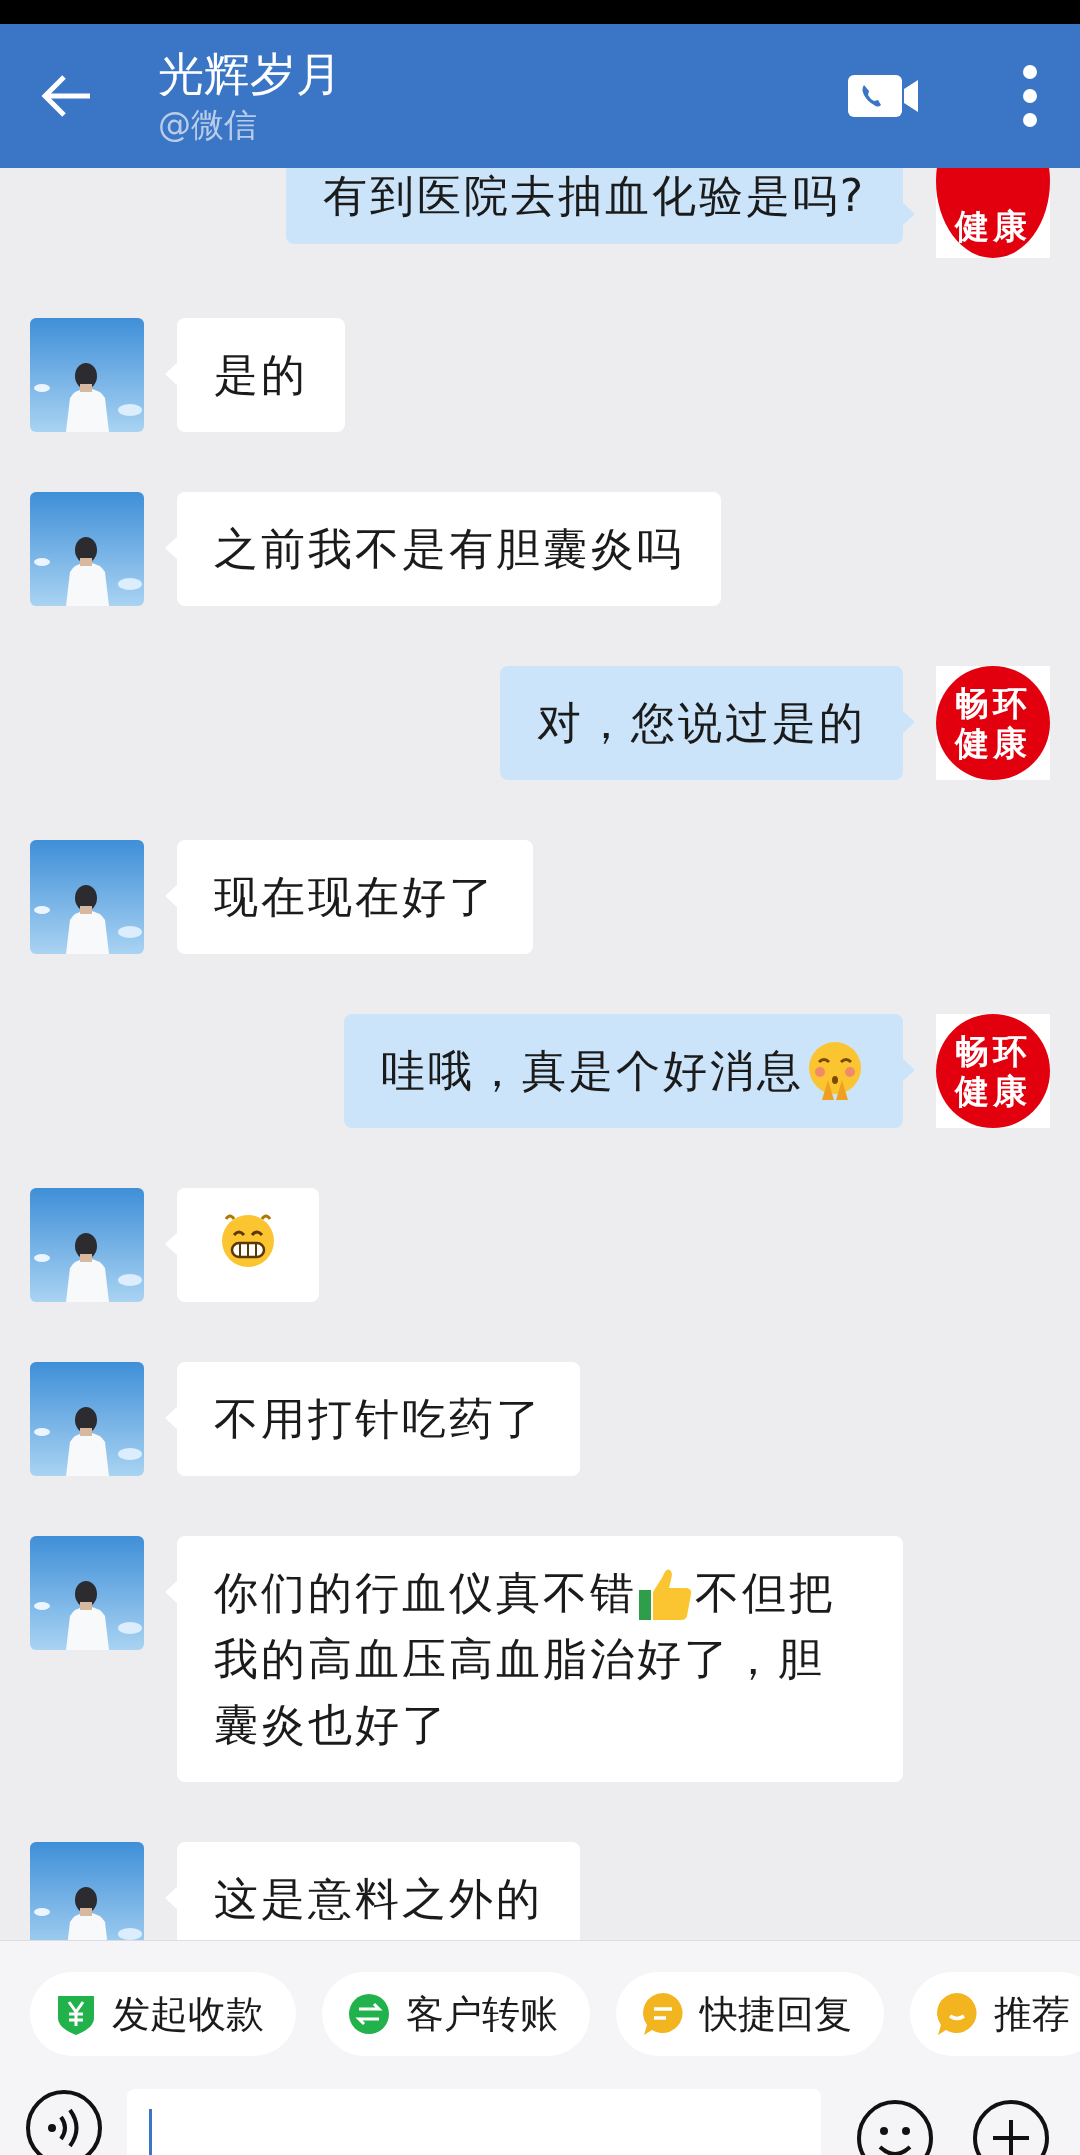  Describe the element at coordinates (594, 195) in the screenshot. I see `message-text: 有到医院去抽血化验是吗?` at that location.